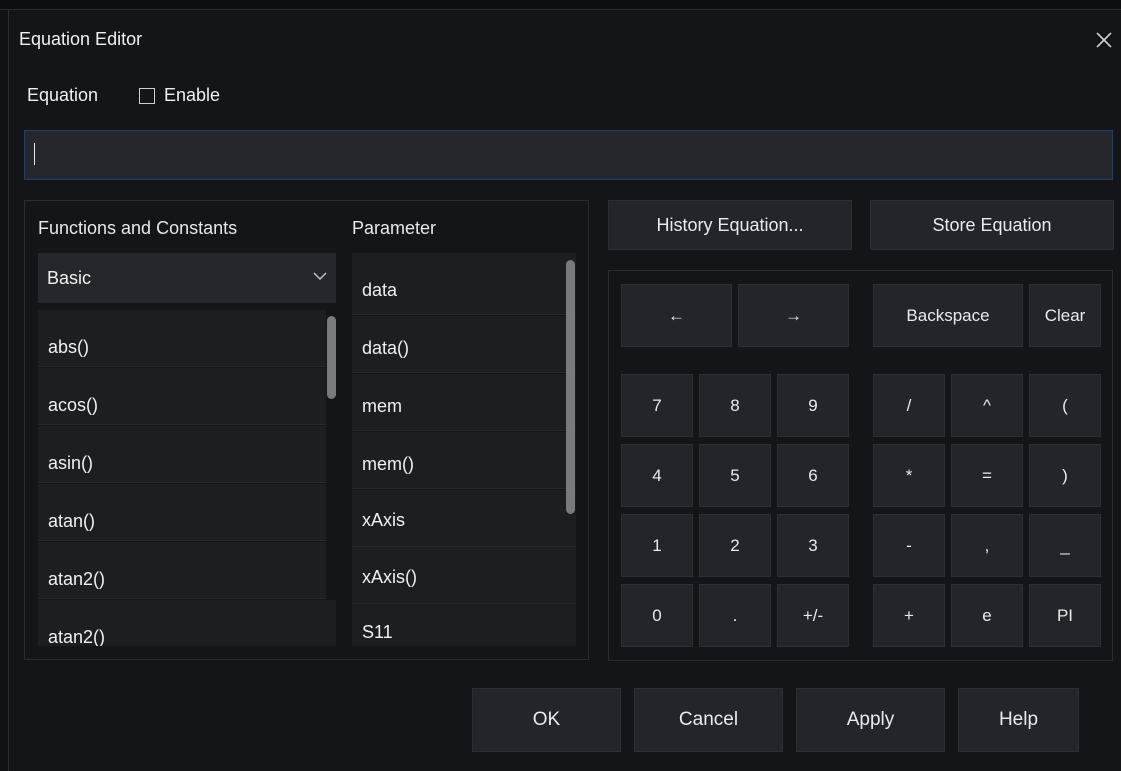 This screenshot has width=1121, height=771. I want to click on key-pi: PI, so click(1065, 615).